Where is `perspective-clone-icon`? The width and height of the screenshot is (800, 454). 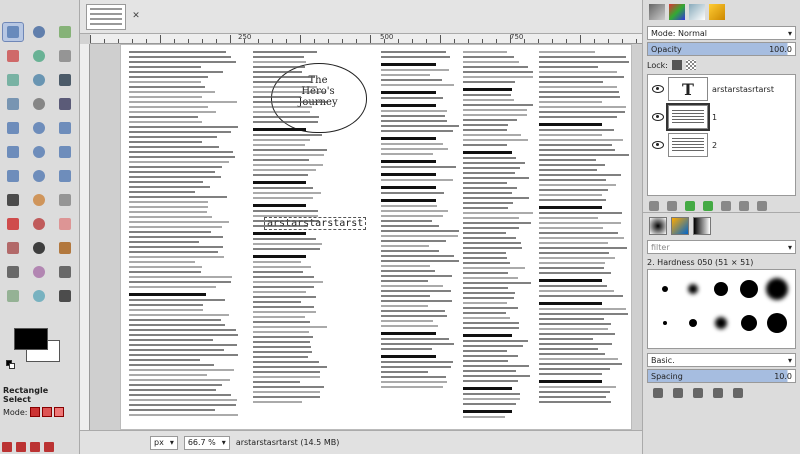 perspective-clone-icon is located at coordinates (65, 272).